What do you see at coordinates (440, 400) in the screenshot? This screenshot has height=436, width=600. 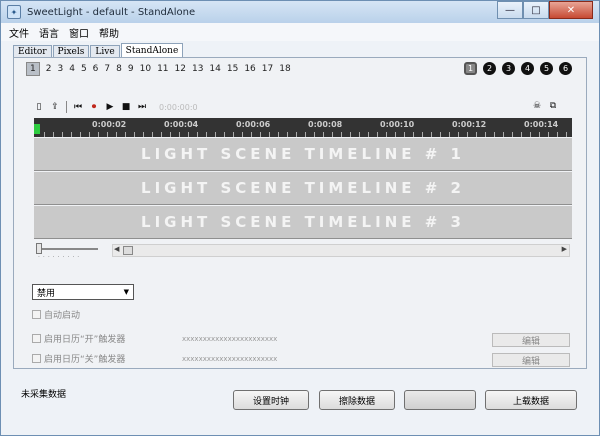 I see `blank-button` at bounding box center [440, 400].